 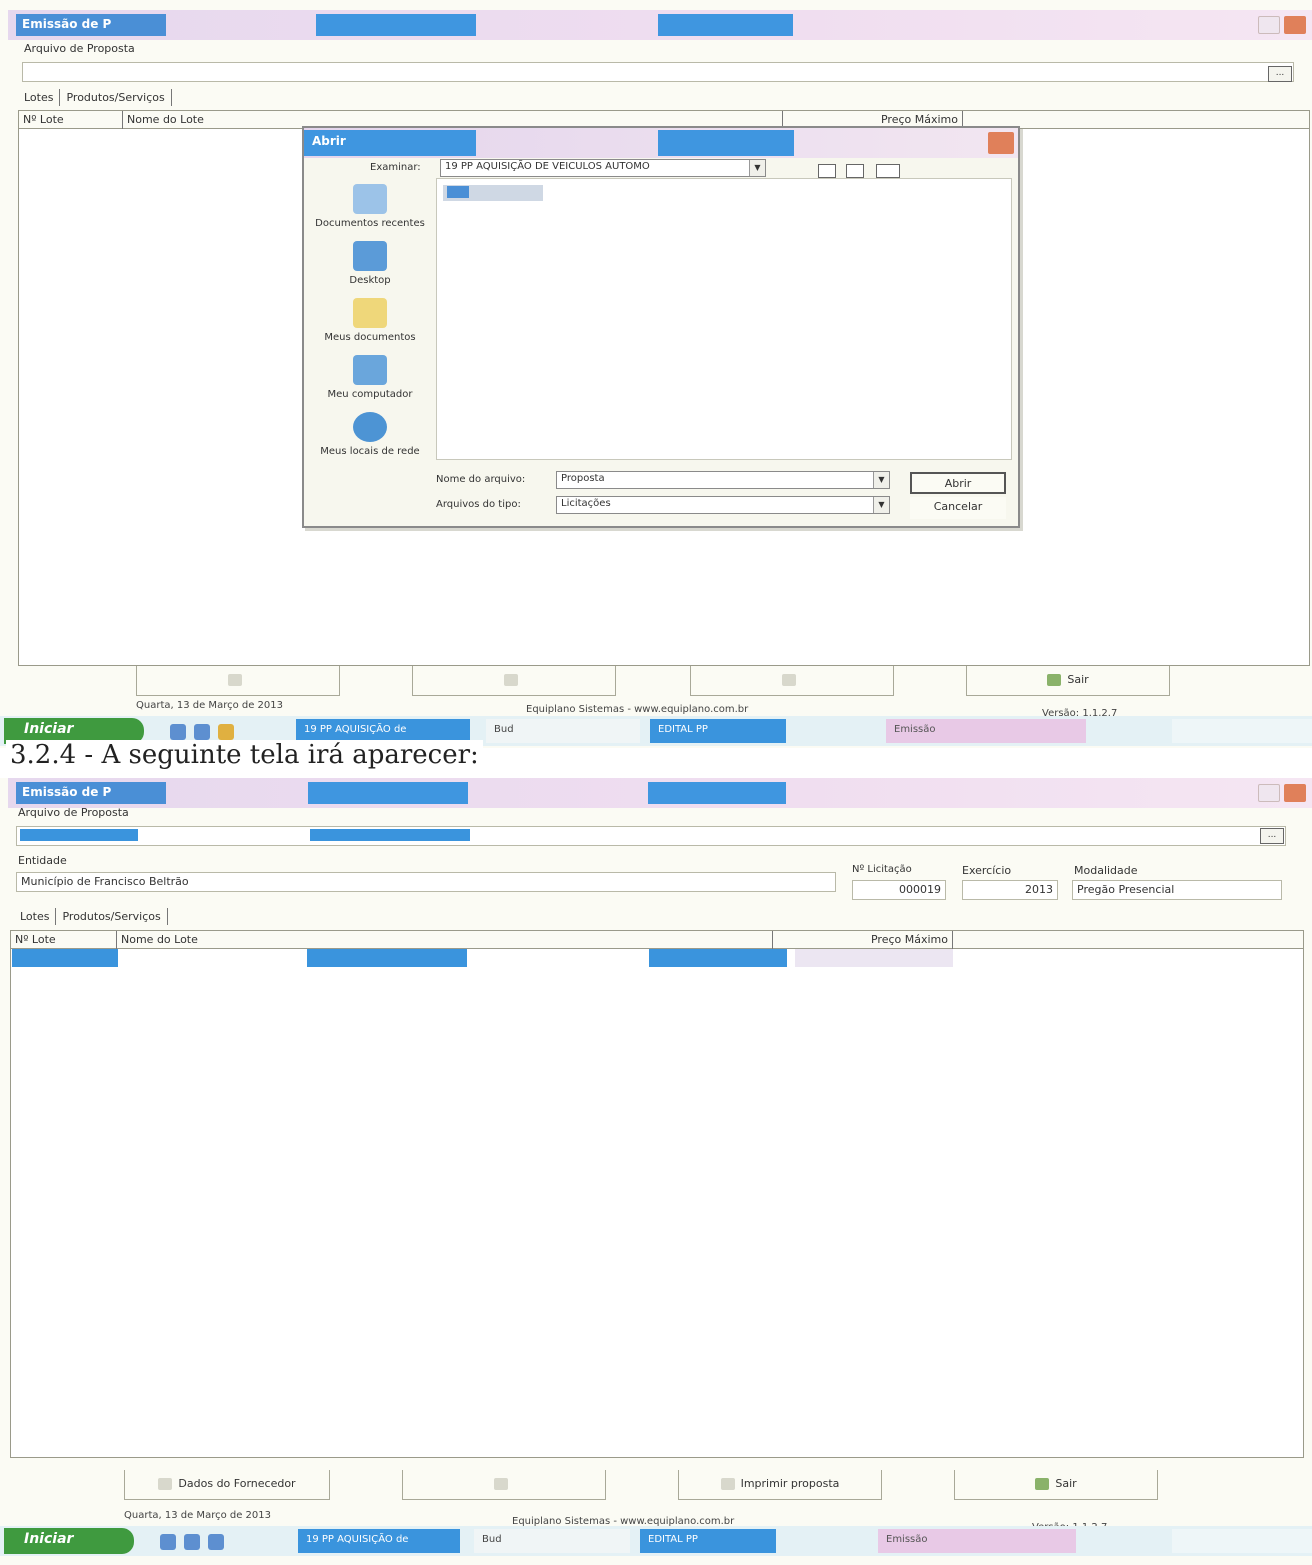 I want to click on window-title: Emissão de P, so click(x=91, y=25).